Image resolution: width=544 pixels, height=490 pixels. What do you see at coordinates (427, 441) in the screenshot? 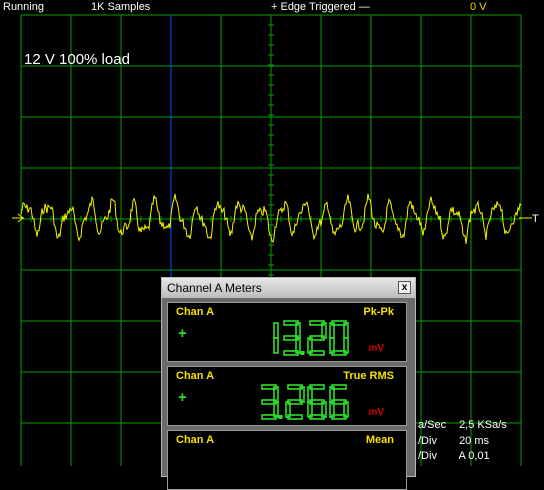
I see `timebase-label: /Div` at bounding box center [427, 441].